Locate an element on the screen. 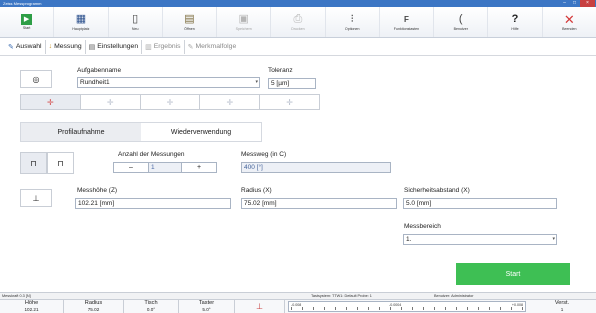 This screenshot has height=313, width=596. path-label: Messweg (in C) is located at coordinates (264, 154).